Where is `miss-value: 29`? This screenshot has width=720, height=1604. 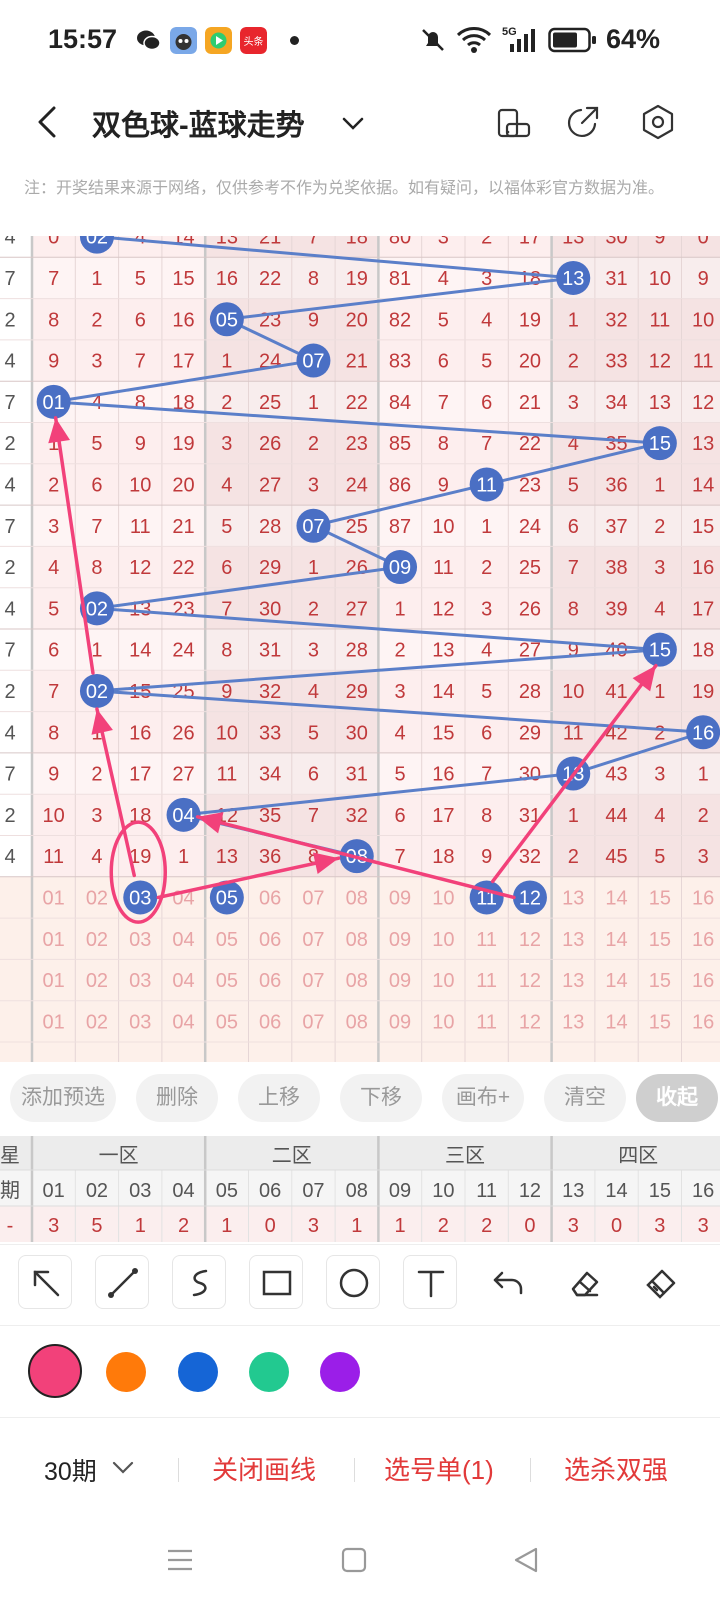 miss-value: 29 is located at coordinates (357, 692).